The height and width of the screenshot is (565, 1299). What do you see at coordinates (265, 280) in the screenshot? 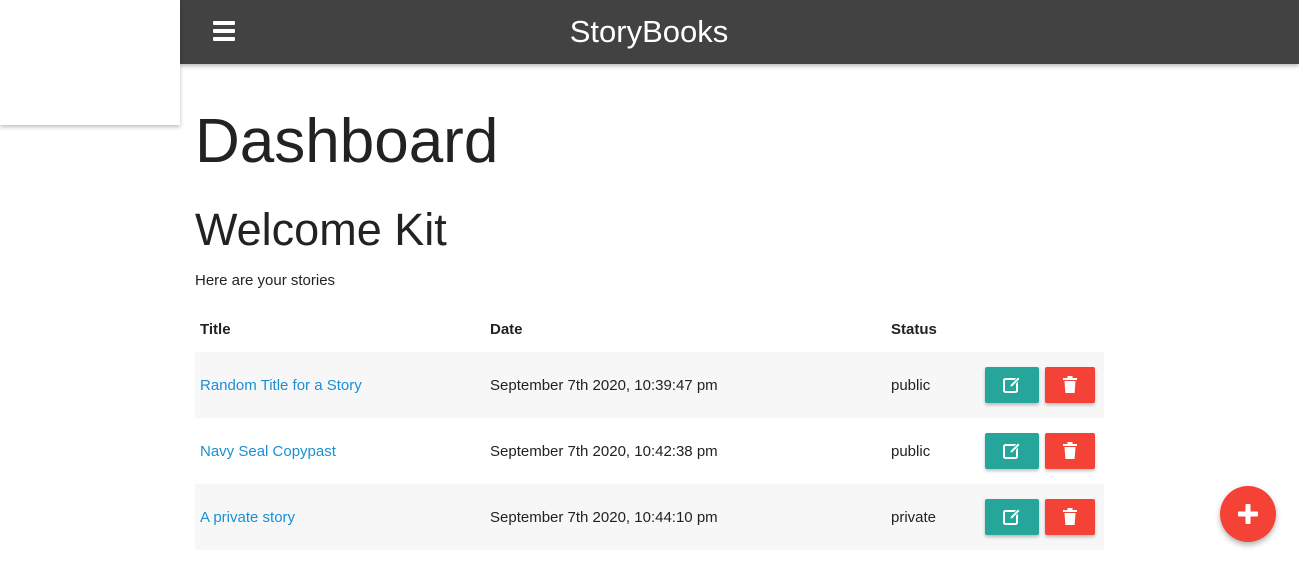
I see `intro-text: Here are your stories` at bounding box center [265, 280].